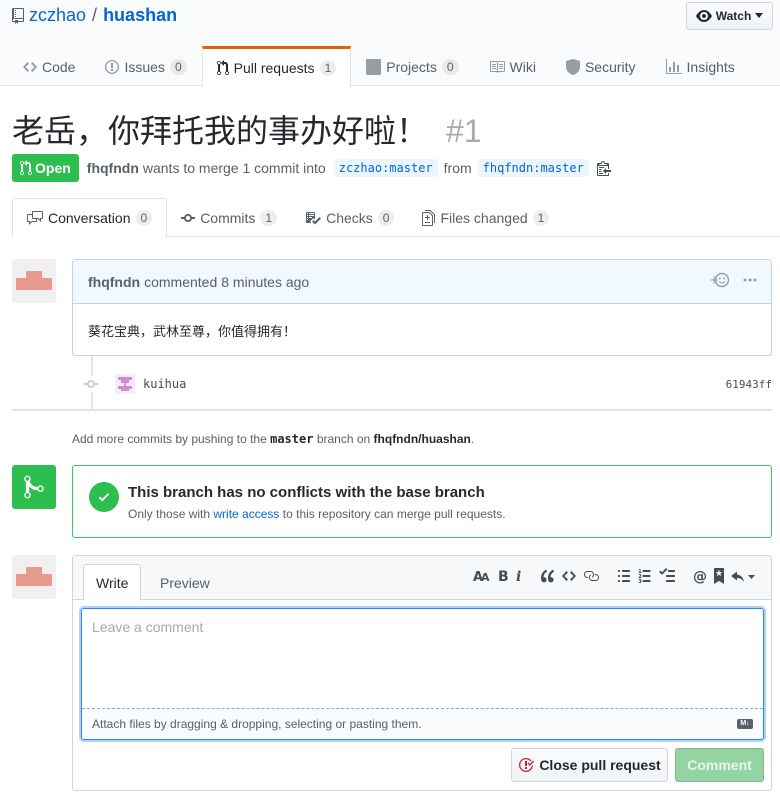 Image resolution: width=780 pixels, height=799 pixels. Describe the element at coordinates (710, 66) in the screenshot. I see `tab-insights-label: Insights` at that location.